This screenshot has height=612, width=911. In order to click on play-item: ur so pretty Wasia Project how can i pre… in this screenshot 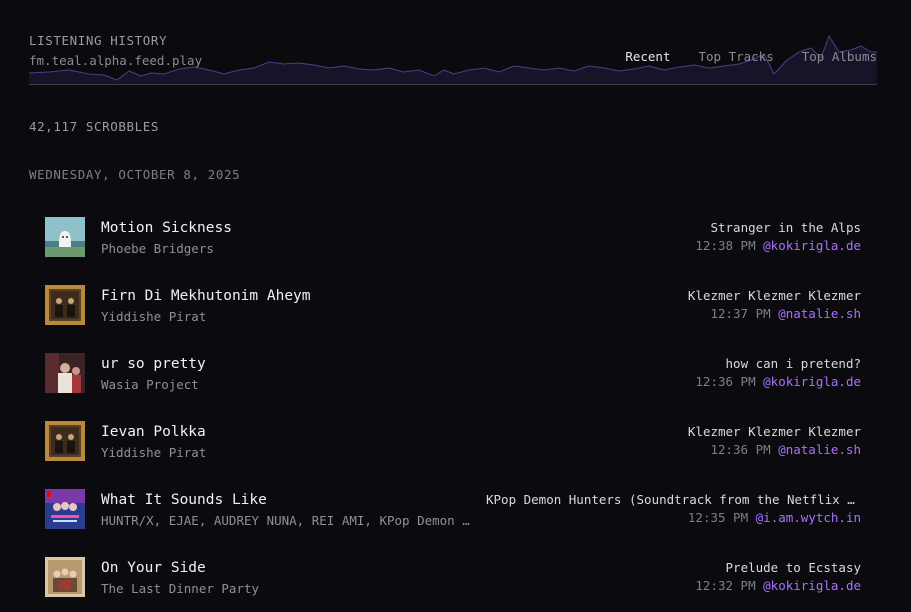, I will do `click(453, 374)`.